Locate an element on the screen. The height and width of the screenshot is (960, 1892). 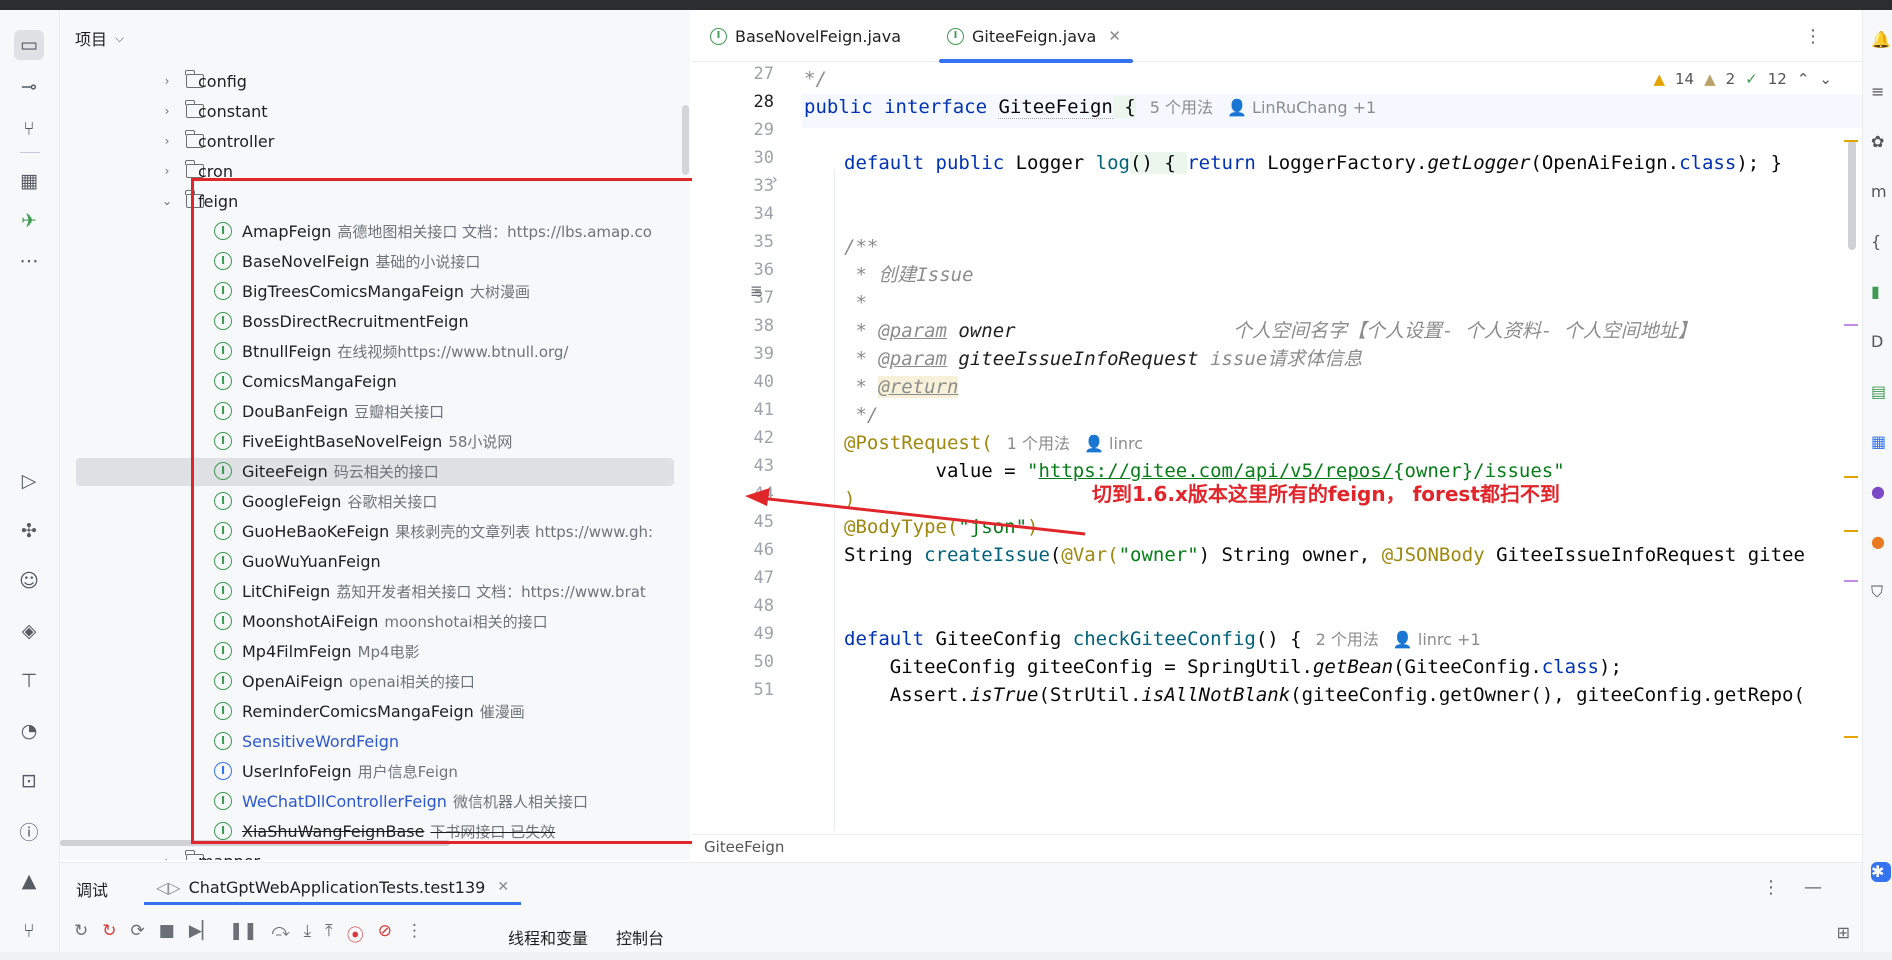
notifications-icon: 🔔 is located at coordinates (1881, 40).